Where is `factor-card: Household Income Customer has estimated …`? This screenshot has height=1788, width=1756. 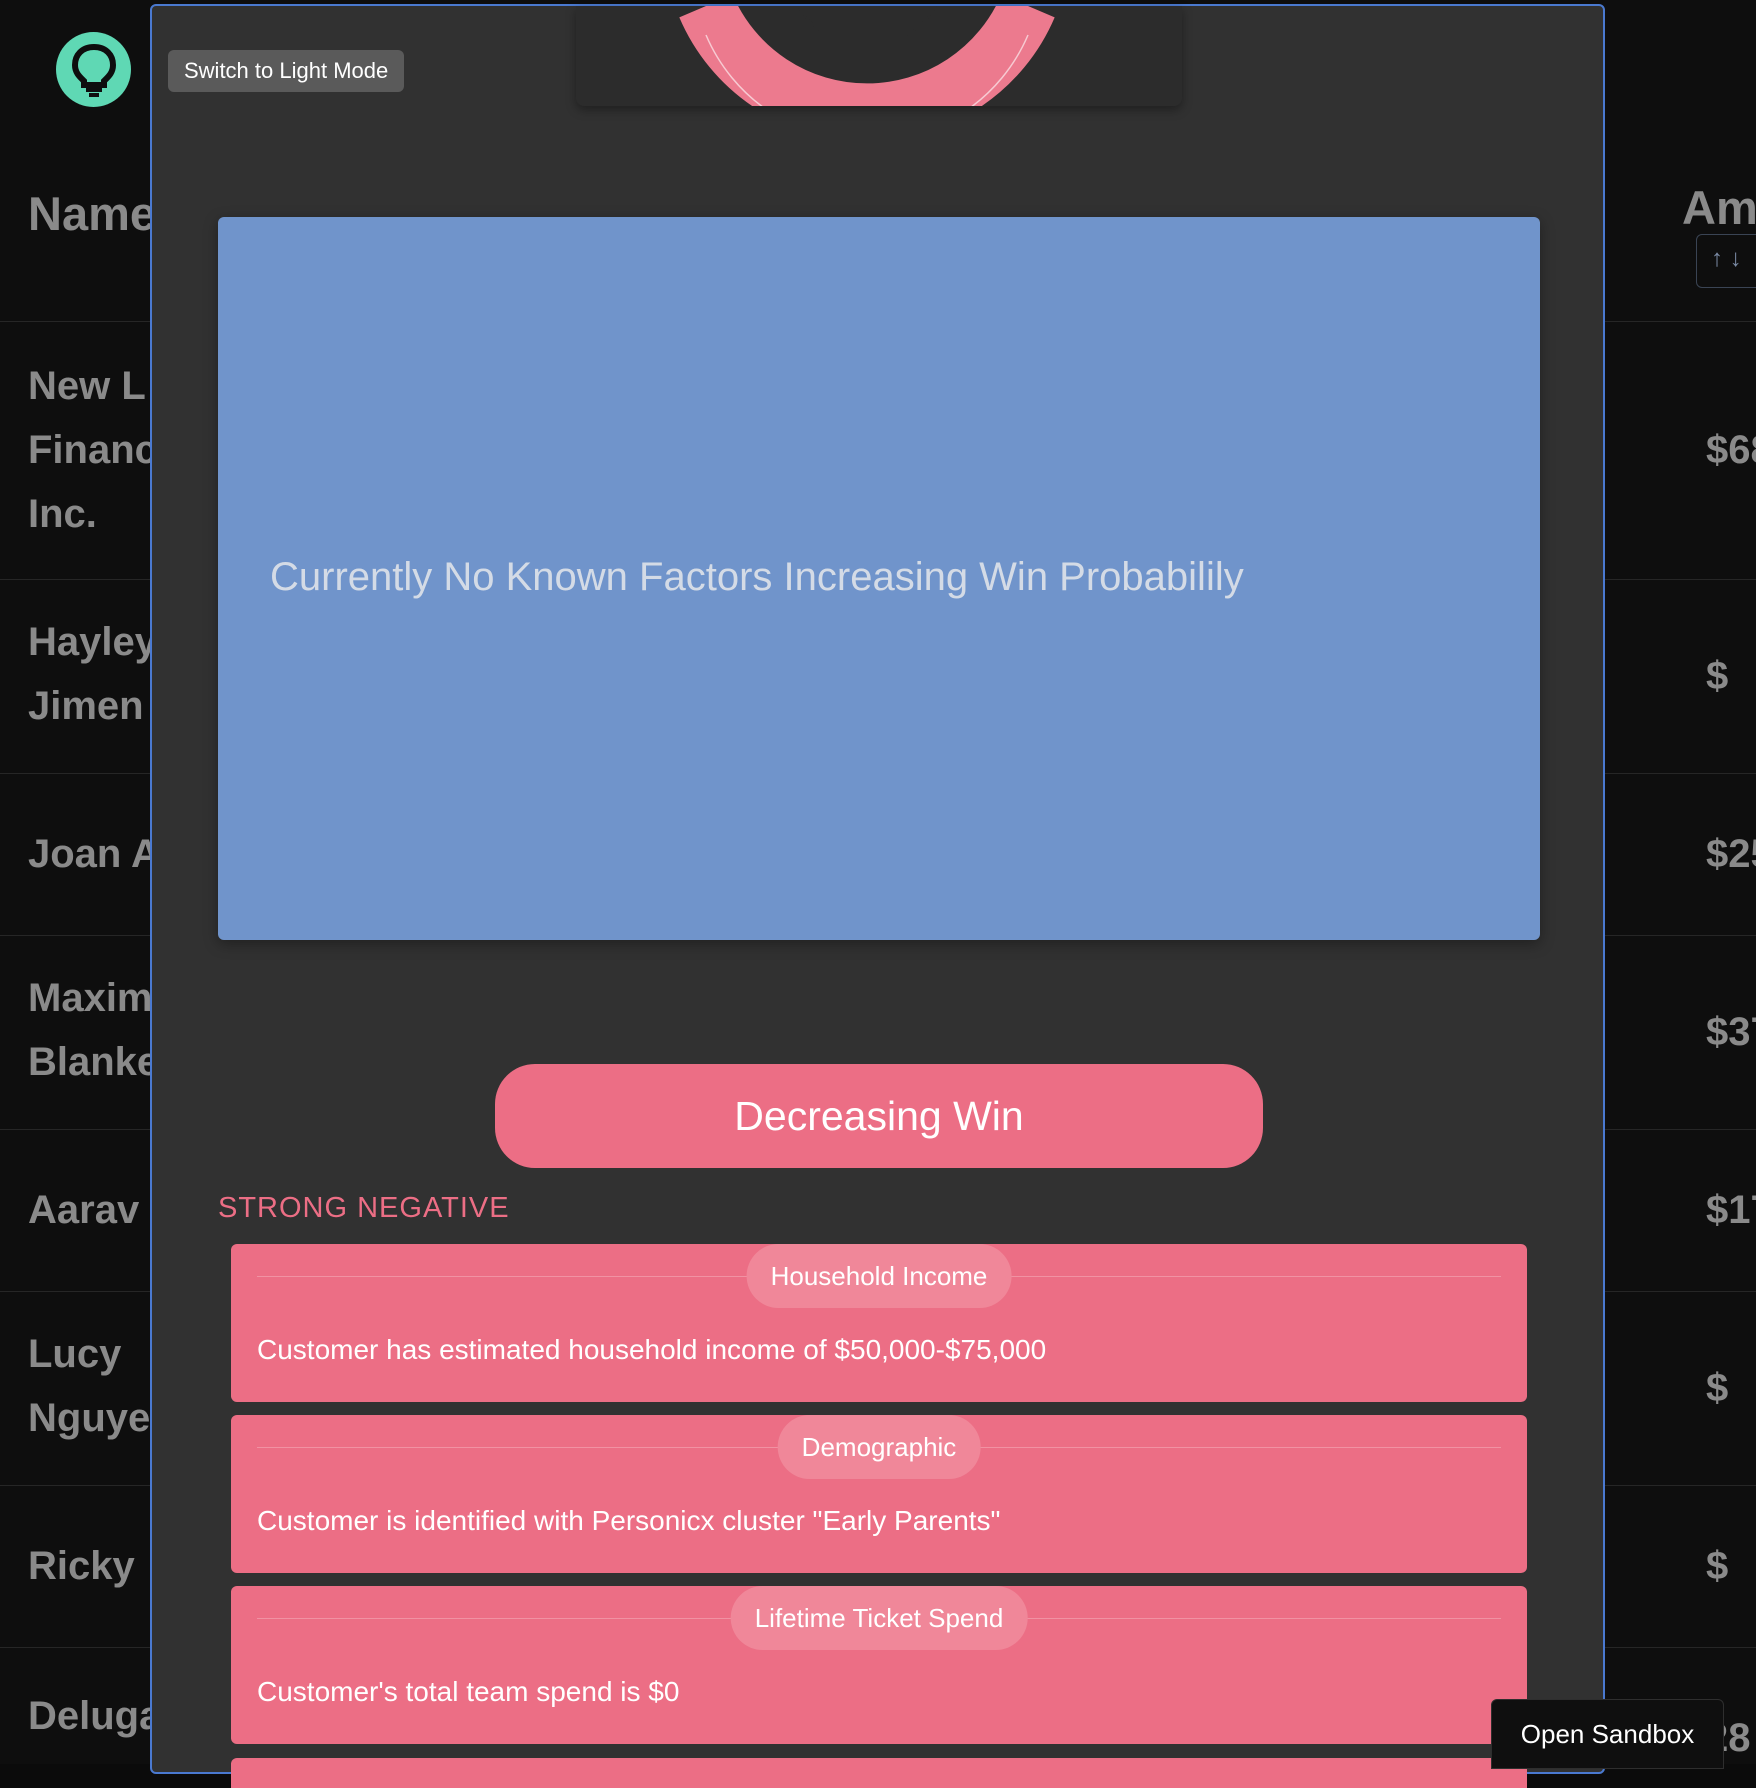 factor-card: Household Income Customer has estimated … is located at coordinates (879, 1323).